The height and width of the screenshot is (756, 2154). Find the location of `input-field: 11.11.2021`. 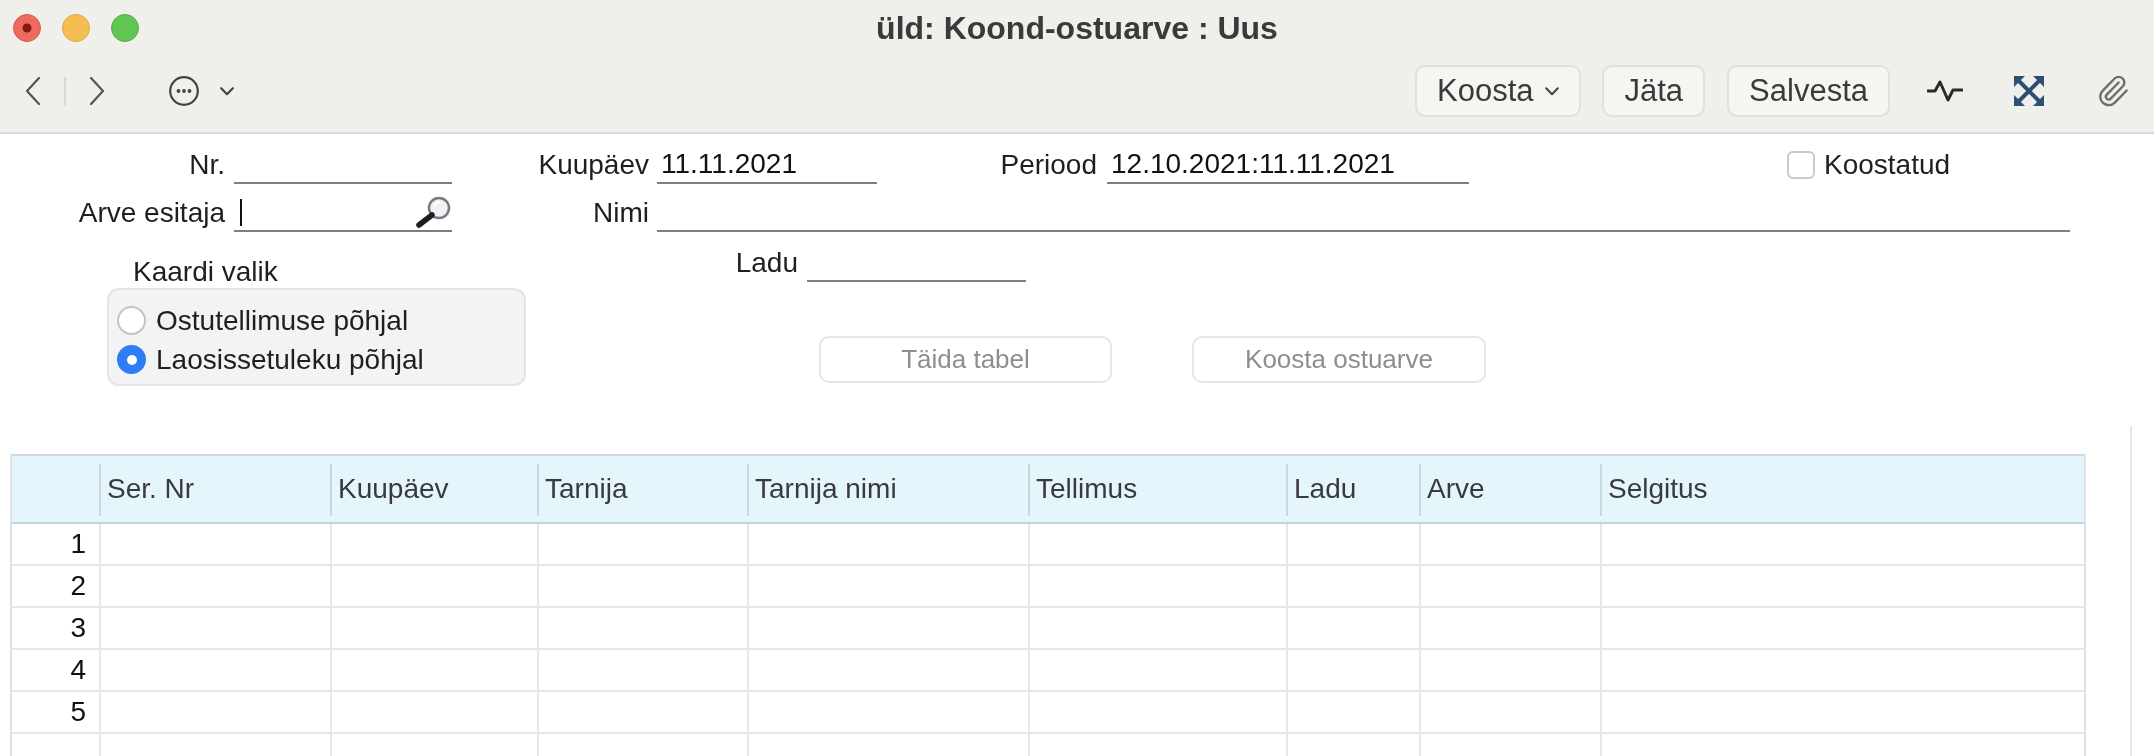

input-field: 11.11.2021 is located at coordinates (767, 165).